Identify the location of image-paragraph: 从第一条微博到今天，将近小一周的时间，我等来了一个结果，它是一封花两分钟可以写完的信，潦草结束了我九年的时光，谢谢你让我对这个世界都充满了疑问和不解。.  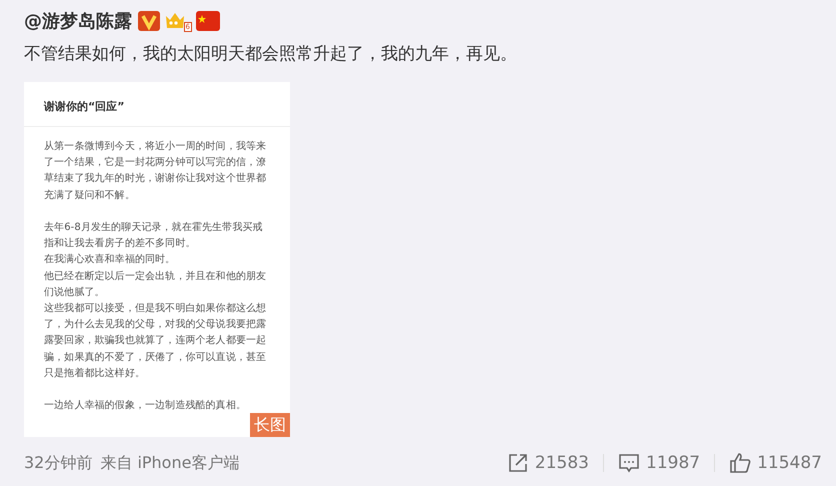
(156, 171).